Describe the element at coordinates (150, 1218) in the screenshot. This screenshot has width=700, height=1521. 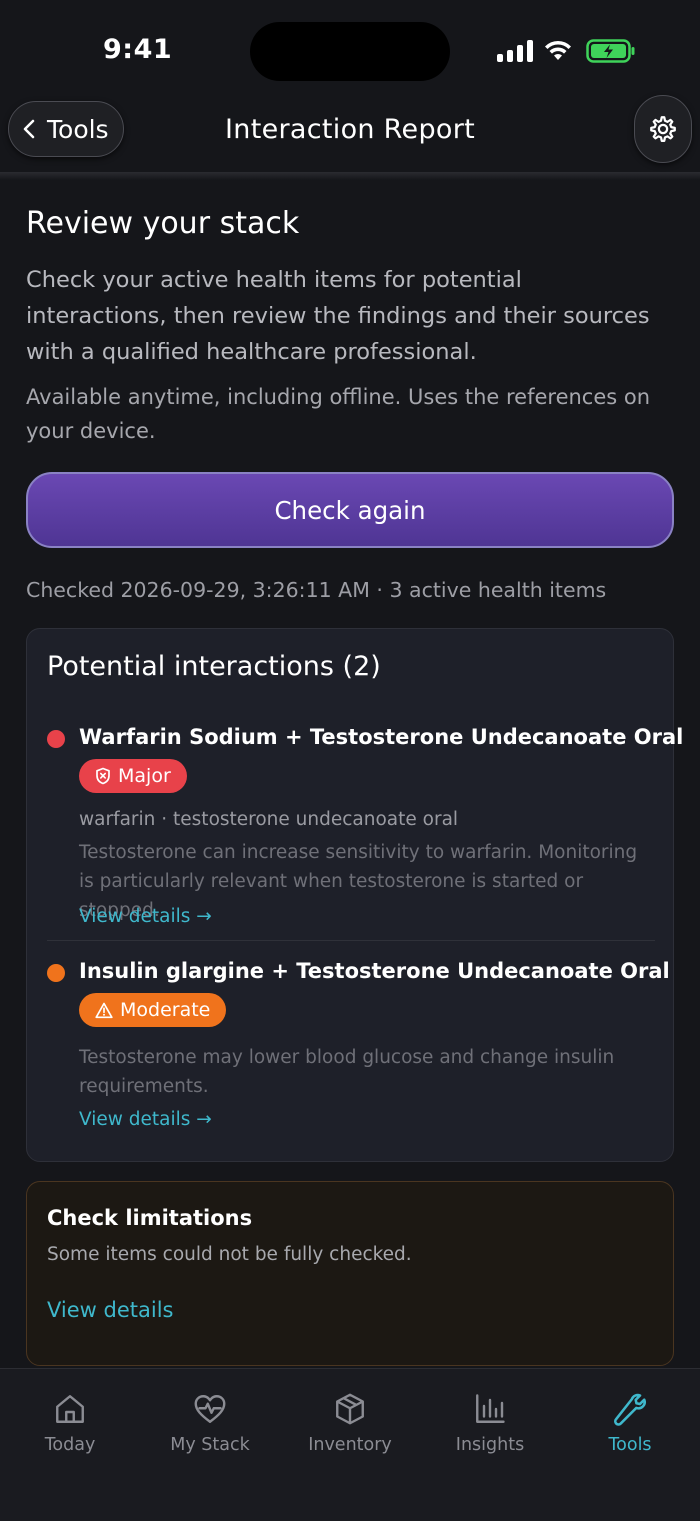
I see `limitations-title: Check limitations` at that location.